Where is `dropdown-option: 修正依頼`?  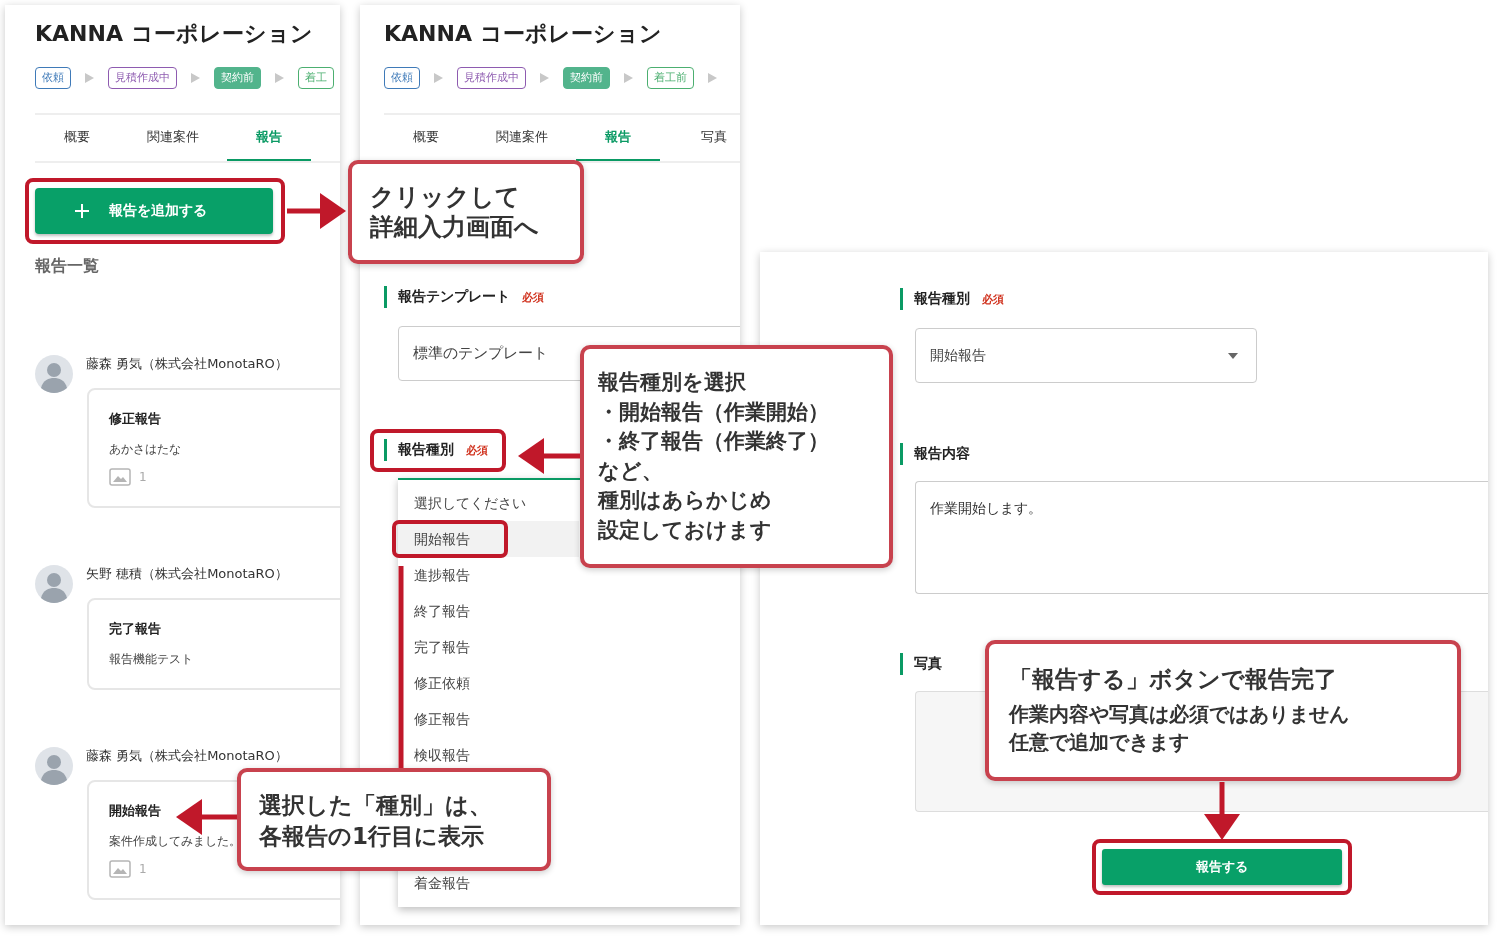
dropdown-option: 修正依頼 is located at coordinates (488, 683).